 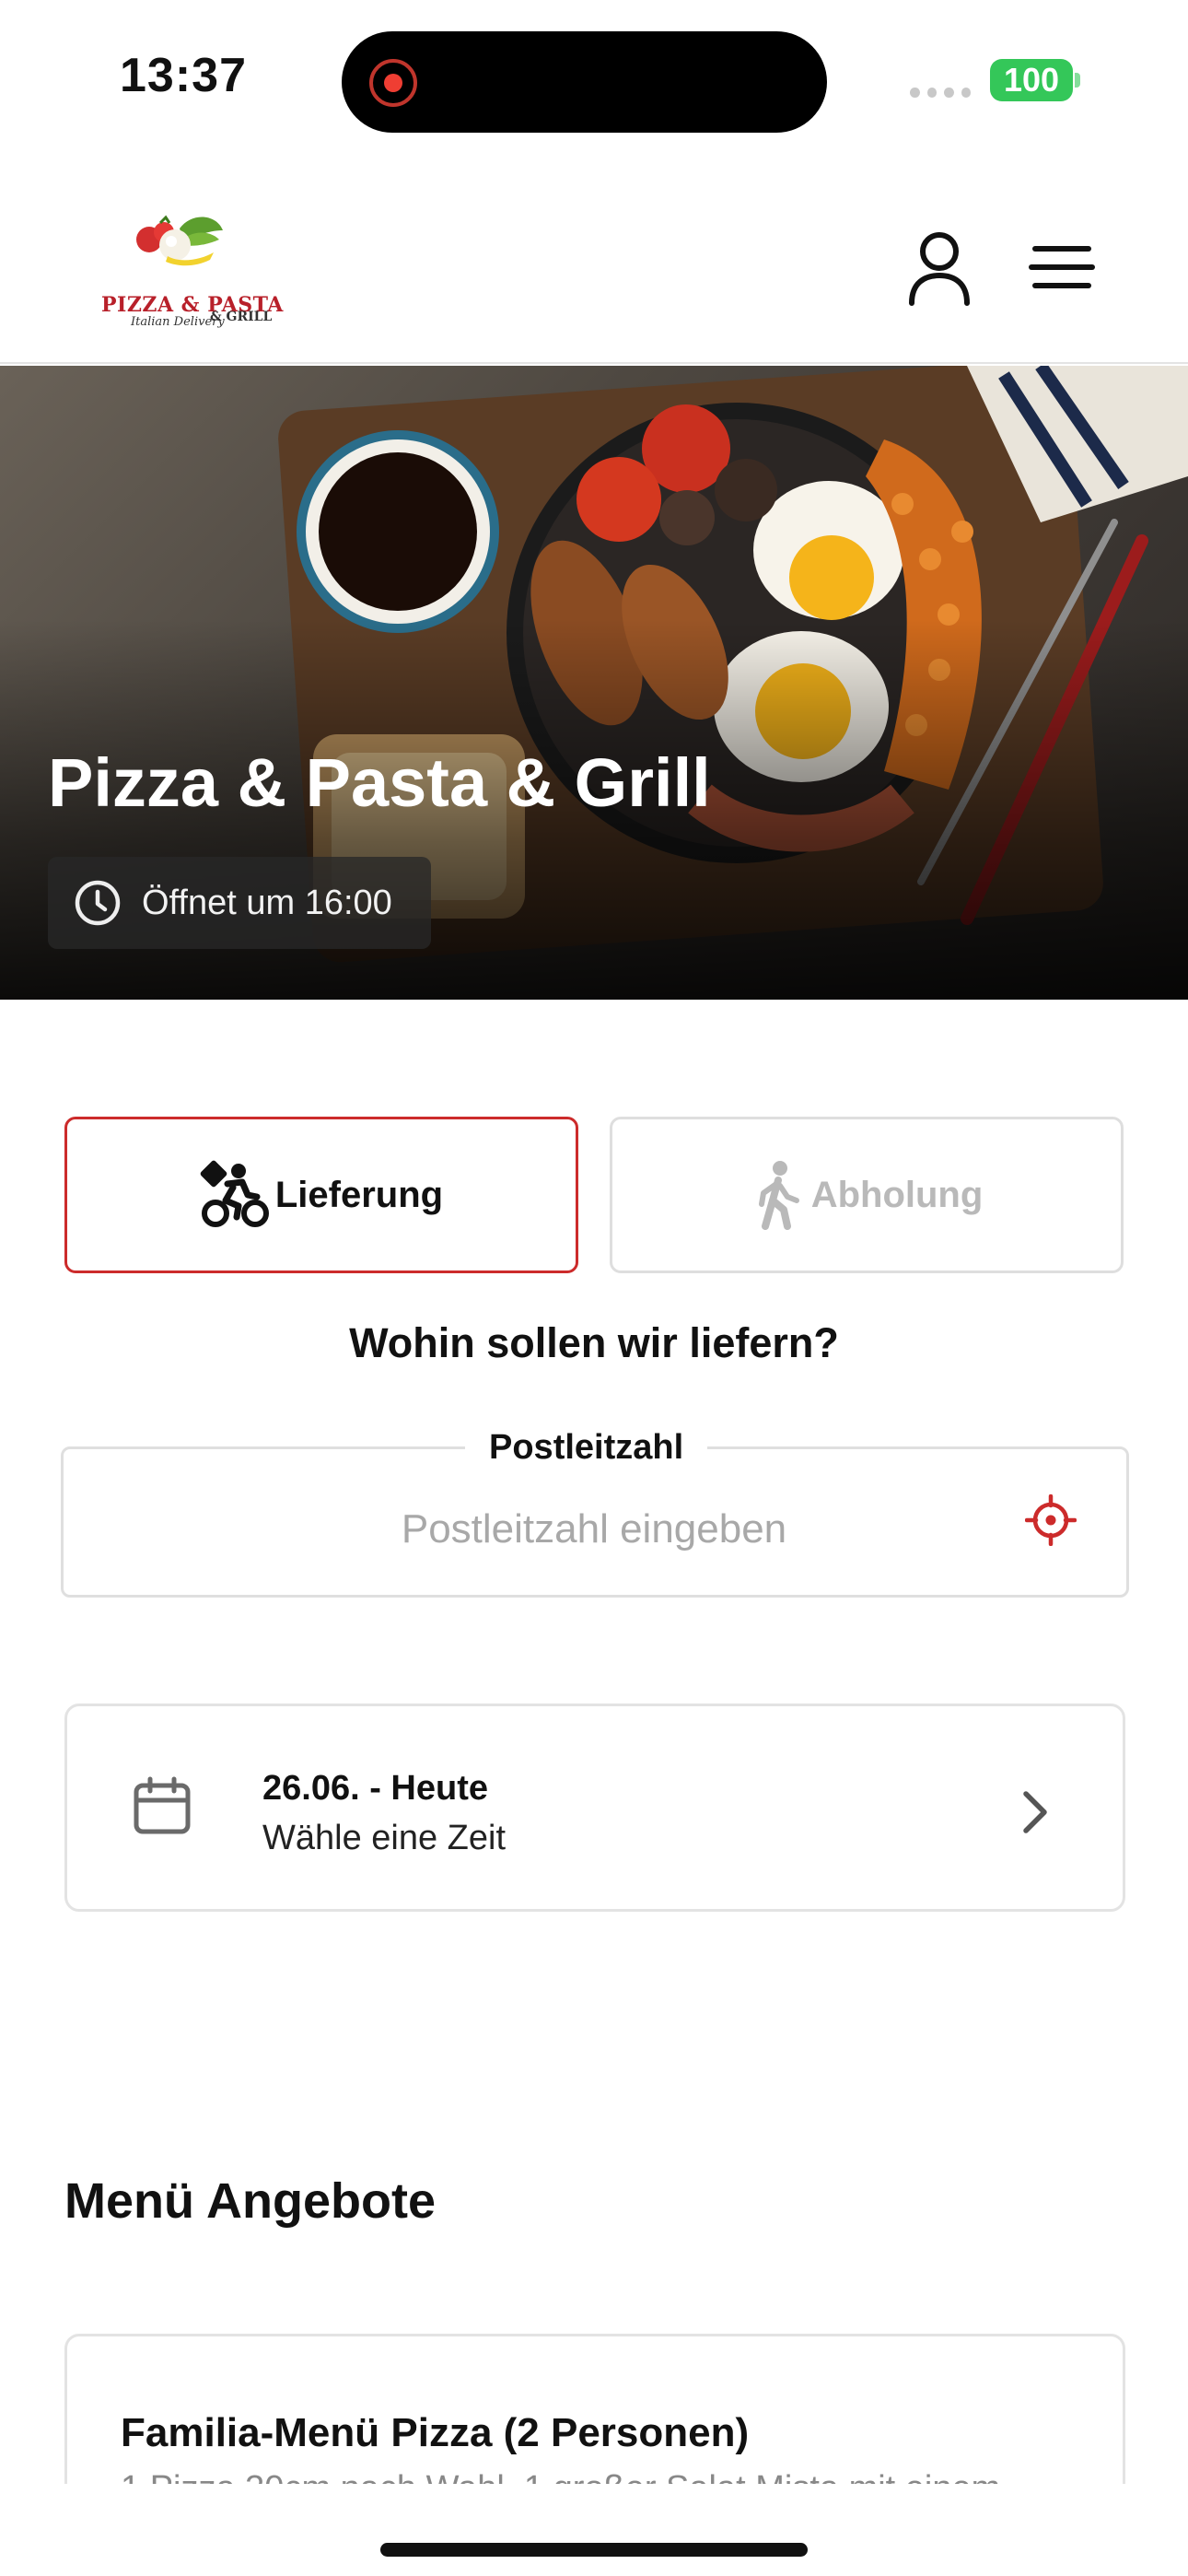 I want to click on delivery-bike-icon, so click(x=234, y=1193).